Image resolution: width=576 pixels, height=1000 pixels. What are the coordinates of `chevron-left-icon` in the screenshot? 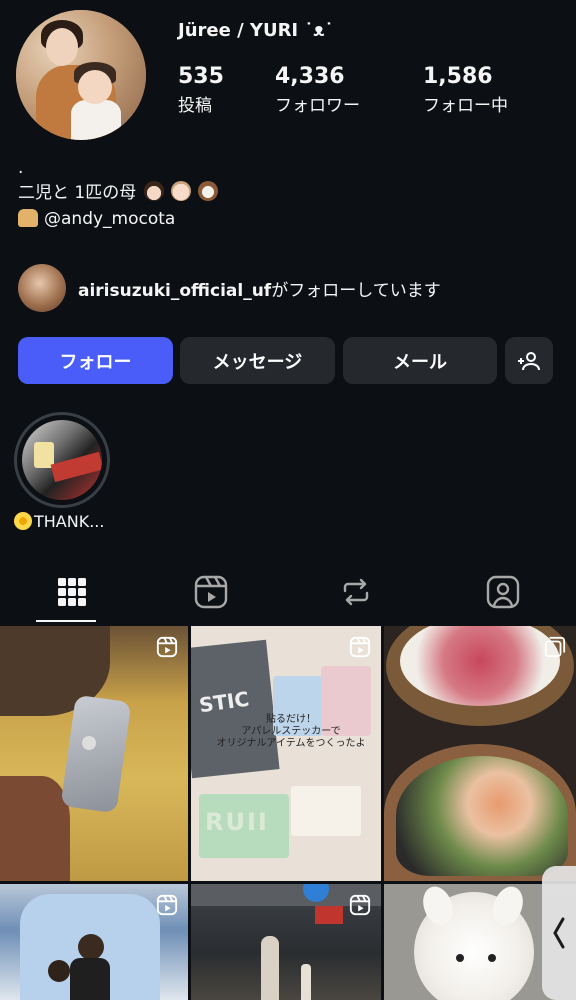 It's located at (559, 933).